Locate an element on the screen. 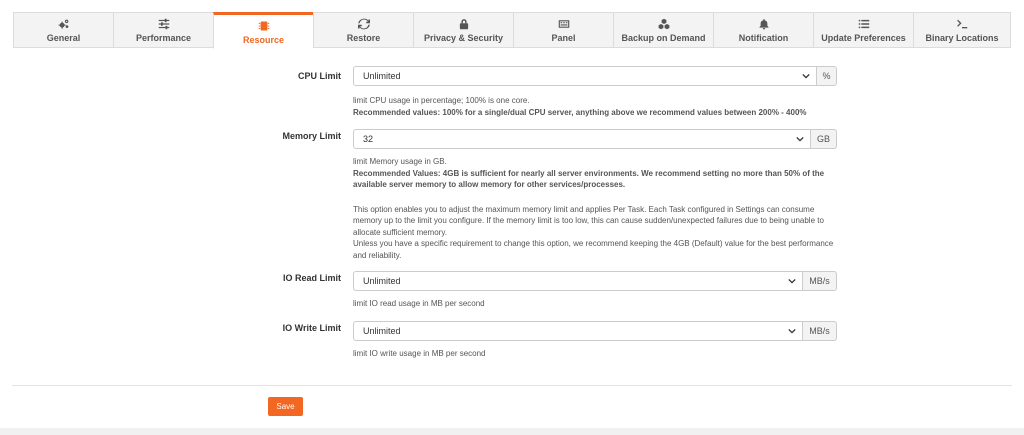 The width and height of the screenshot is (1024, 435). tab-restore: Restore is located at coordinates (363, 30).